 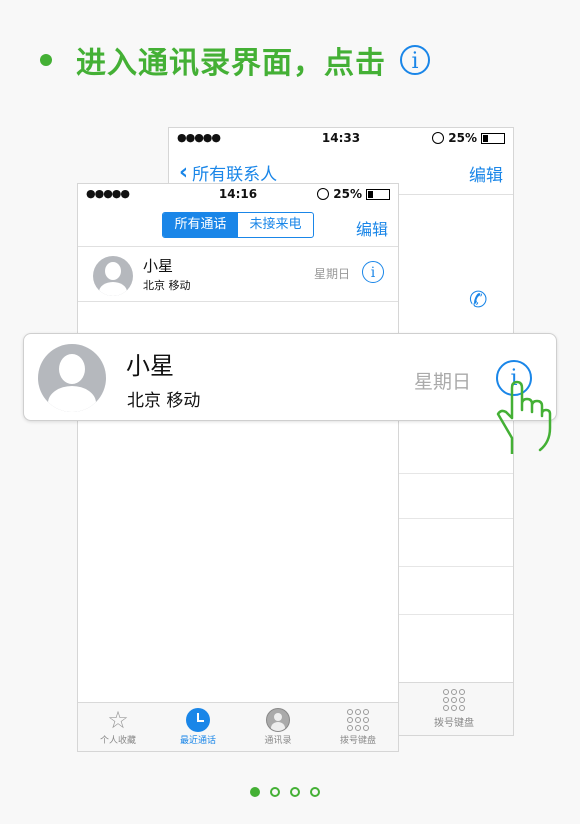 I want to click on nav-bar: 所有通话 未接来电 编辑, so click(x=238, y=226).